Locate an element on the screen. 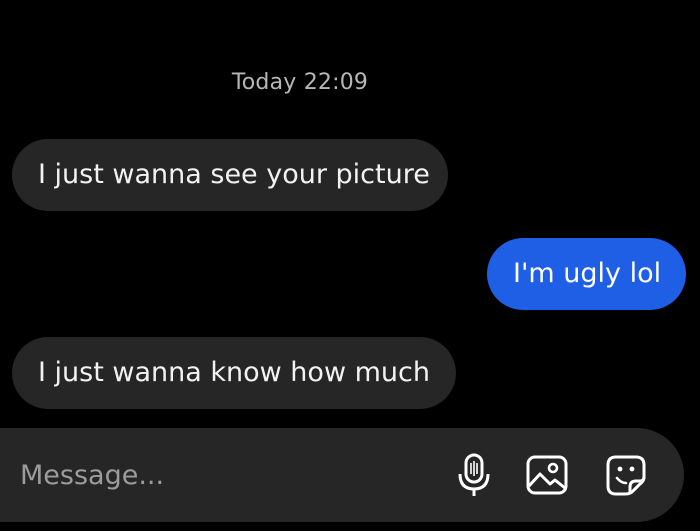 The image size is (700, 531). message-timestamp: Today 22:09 is located at coordinates (300, 82).